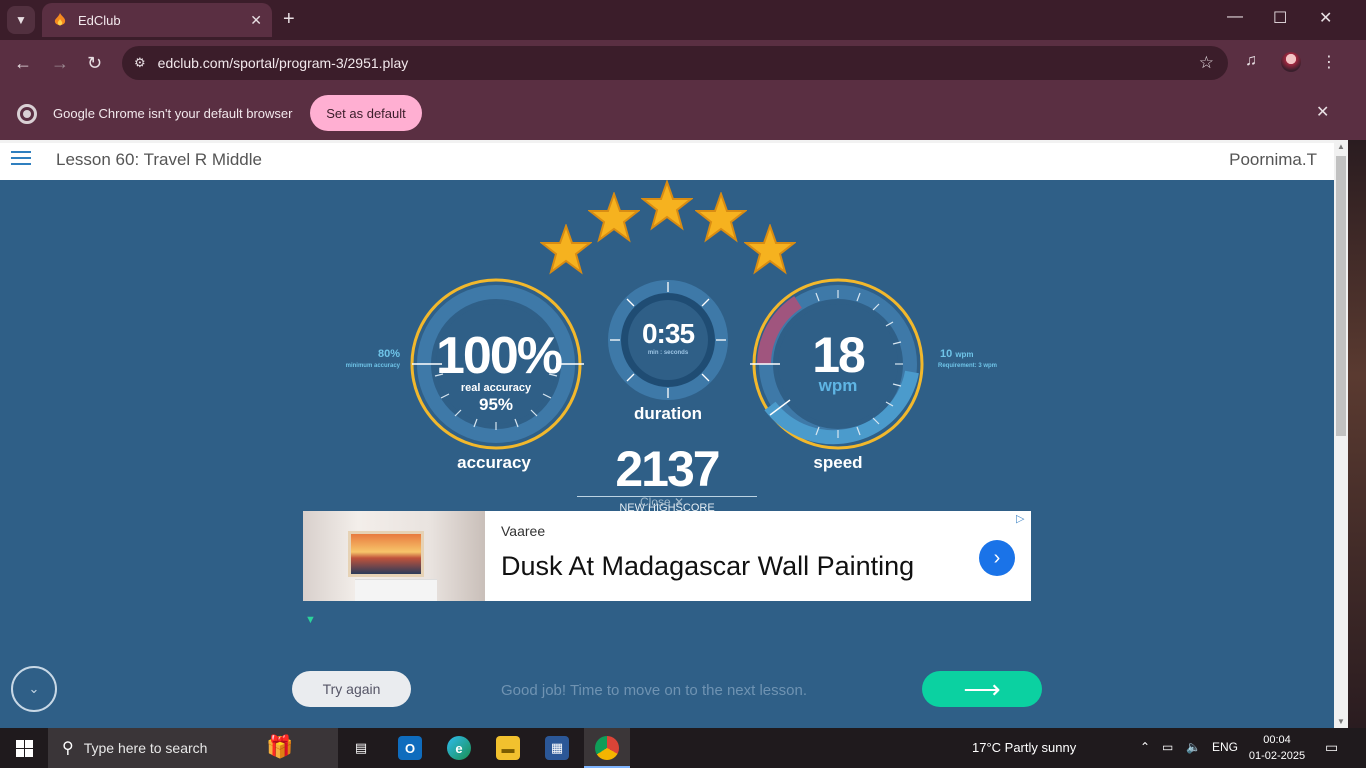  I want to click on duration-value: 0:35, so click(668, 333).